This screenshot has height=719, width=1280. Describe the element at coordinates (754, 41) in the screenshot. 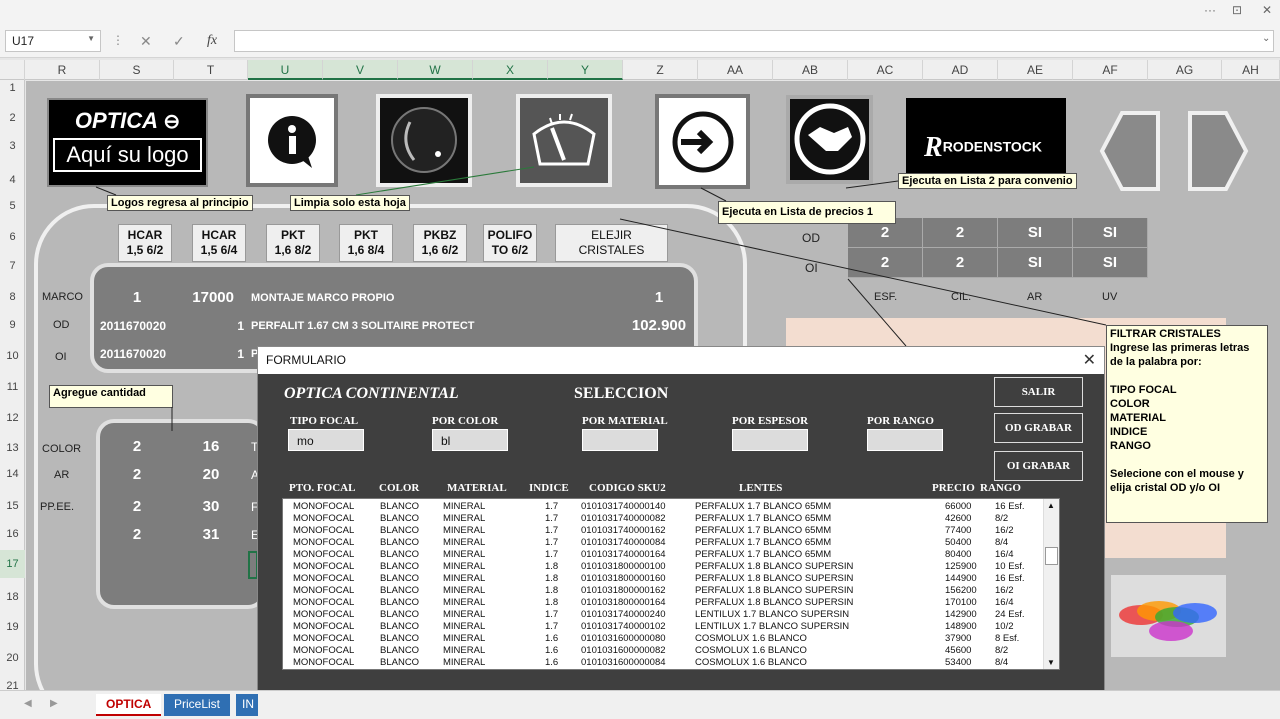

I see `formula-input` at that location.